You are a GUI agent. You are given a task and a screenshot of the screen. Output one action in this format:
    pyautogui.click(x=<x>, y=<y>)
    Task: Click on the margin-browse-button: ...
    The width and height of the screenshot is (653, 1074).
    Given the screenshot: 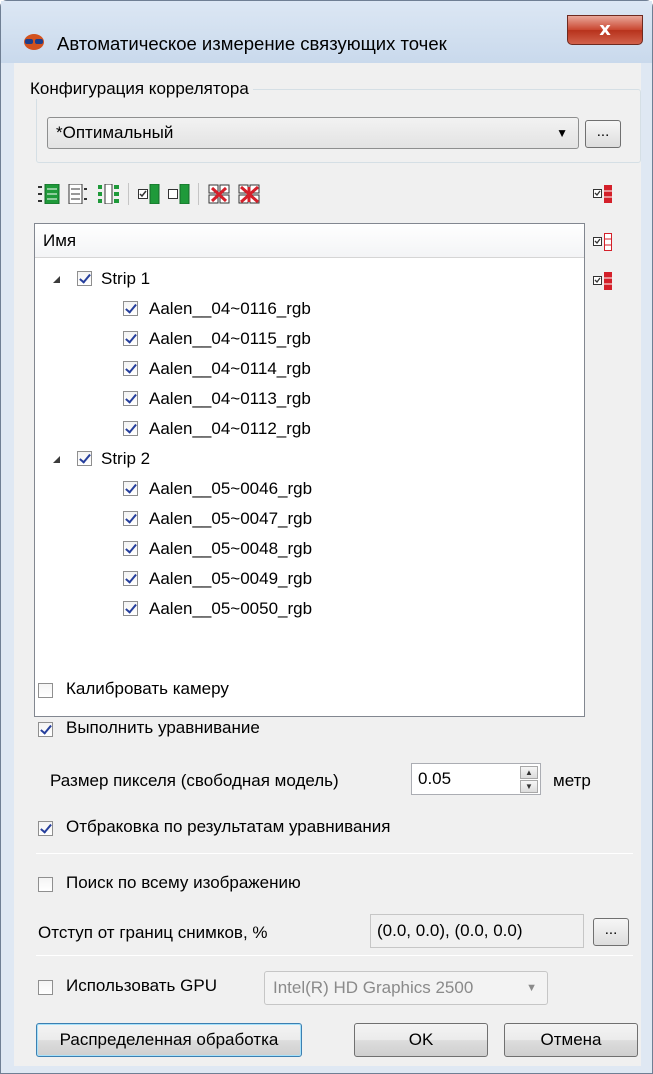 What is the action you would take?
    pyautogui.click(x=611, y=932)
    